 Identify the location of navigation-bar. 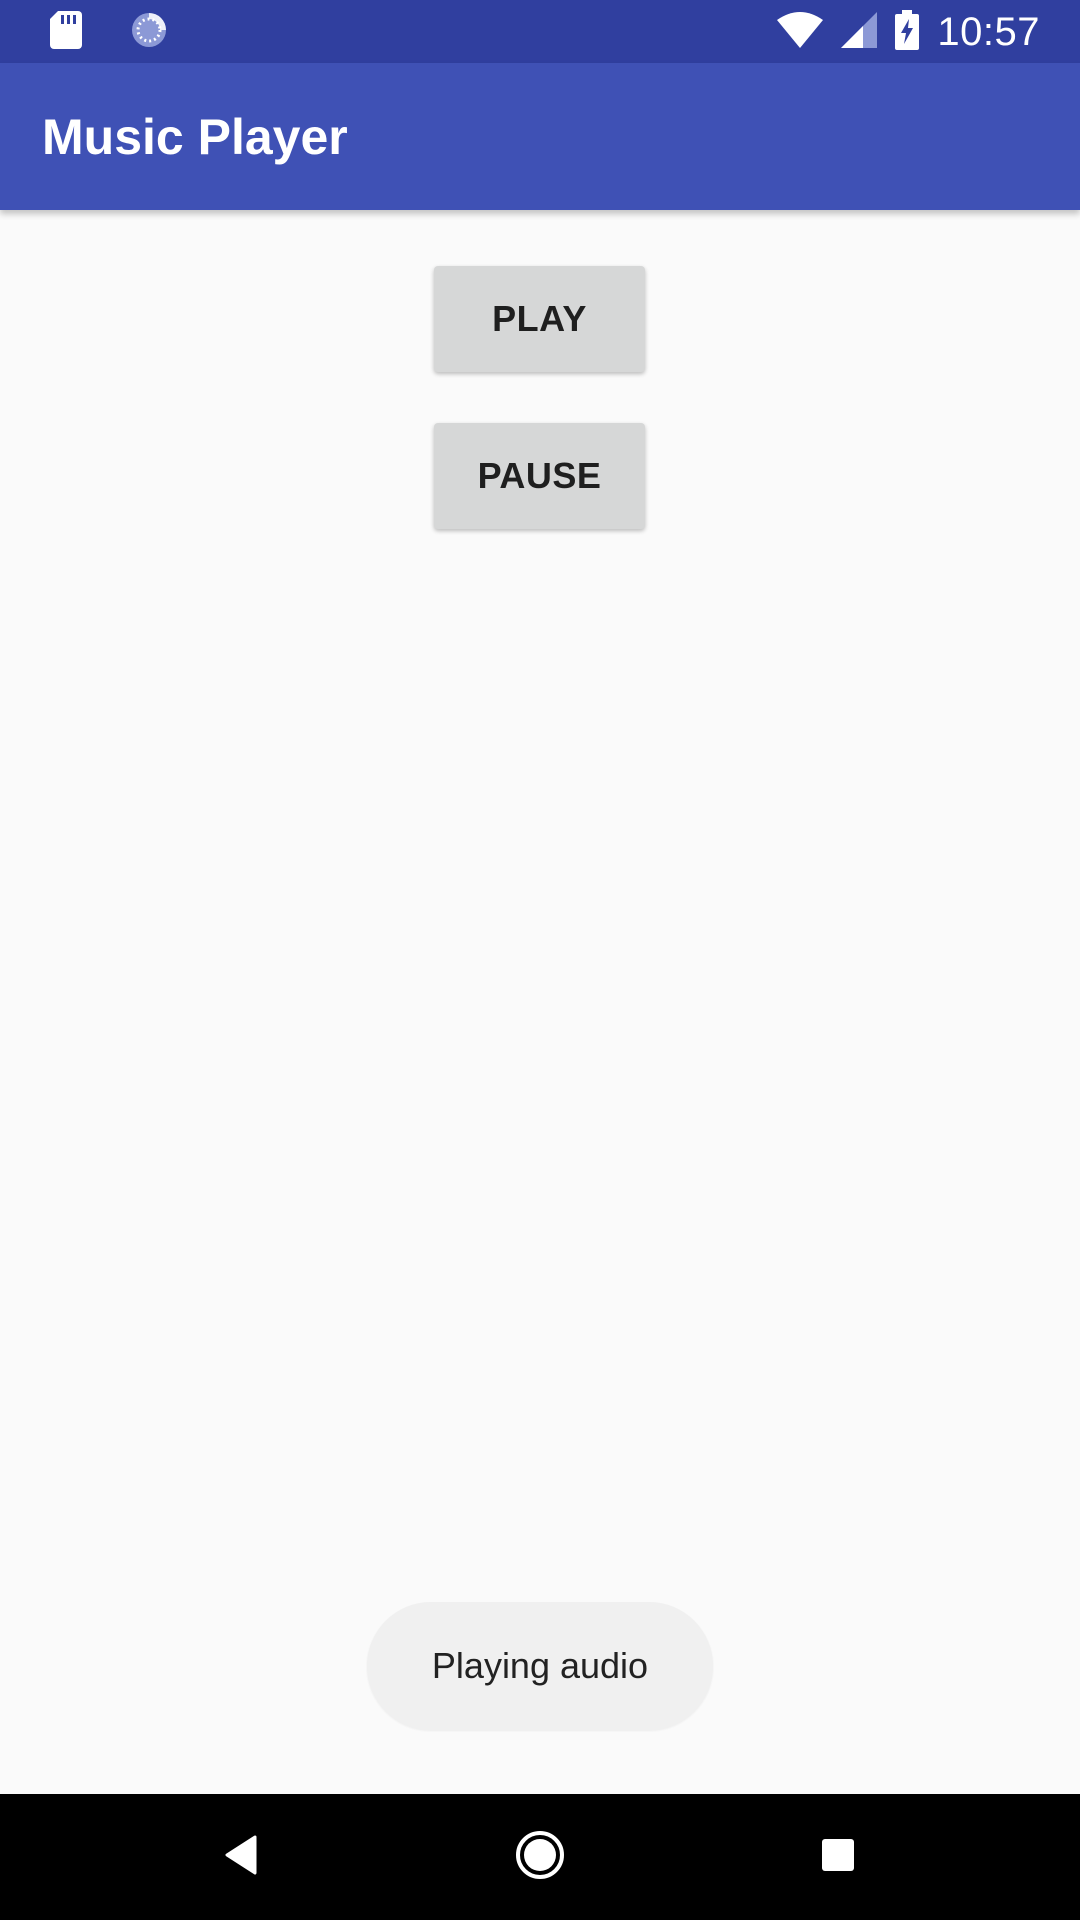
(540, 1857).